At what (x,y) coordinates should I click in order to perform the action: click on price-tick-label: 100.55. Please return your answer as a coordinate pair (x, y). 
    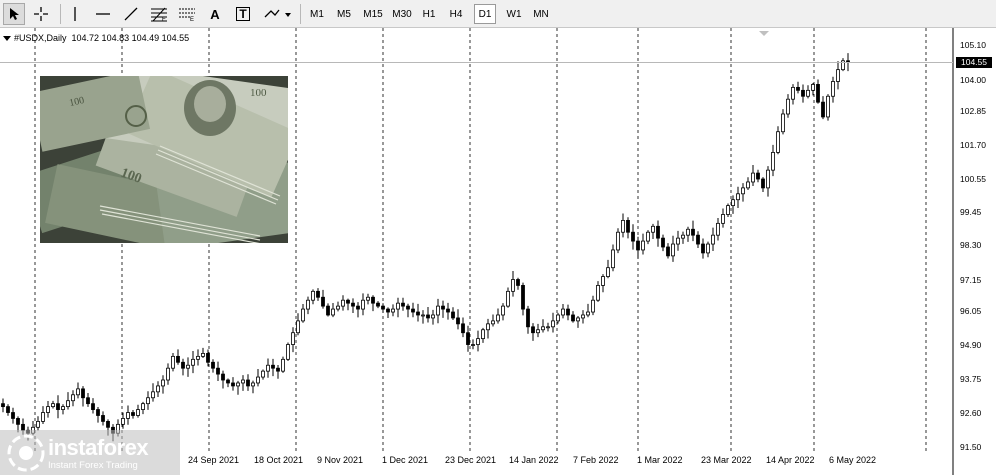
    Looking at the image, I should click on (973, 179).